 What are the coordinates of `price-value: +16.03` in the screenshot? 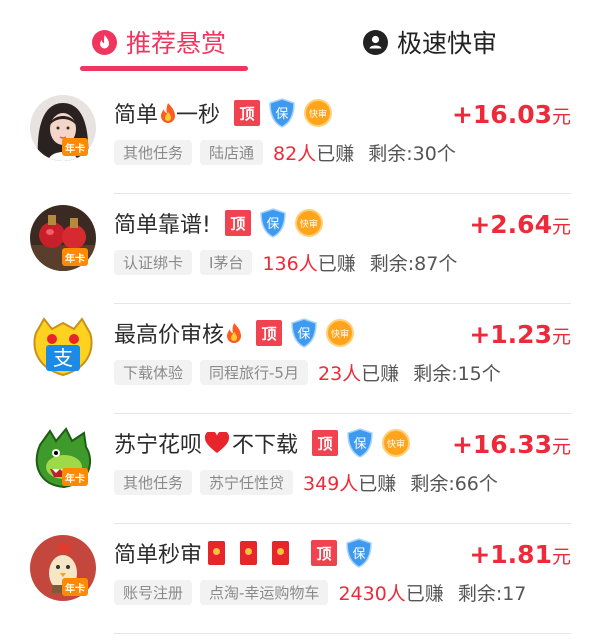 It's located at (501, 114).